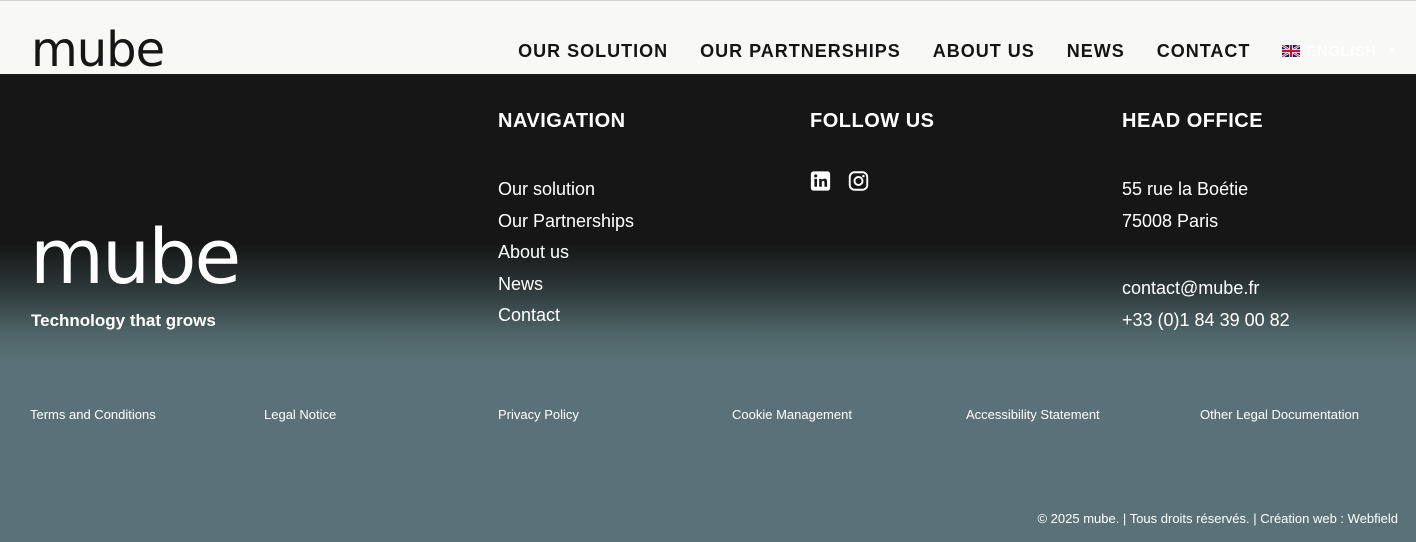  What do you see at coordinates (566, 222) in the screenshot?
I see `footer-link-our-partnerships: Our Partnerships` at bounding box center [566, 222].